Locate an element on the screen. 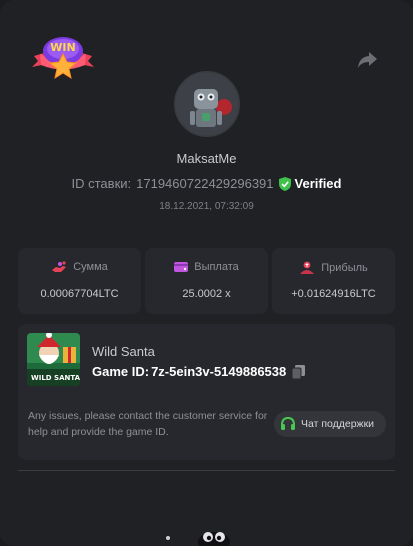  verified-badge: Verified is located at coordinates (310, 183).